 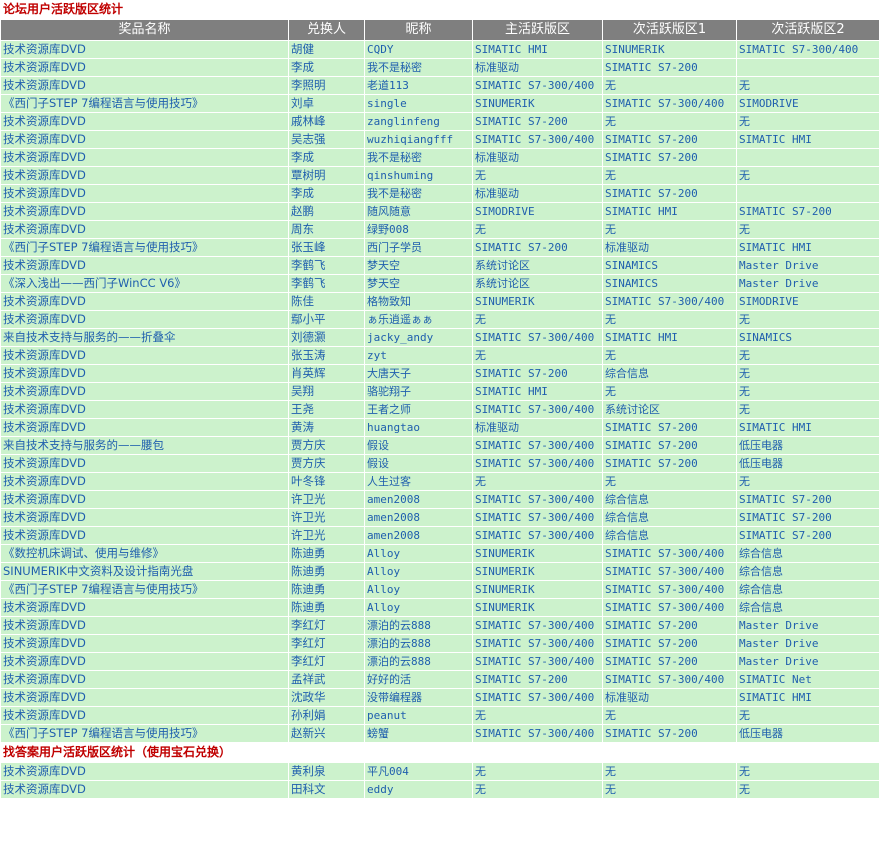 I want to click on nickname-cell: 骆驼翔子, so click(x=418, y=391).